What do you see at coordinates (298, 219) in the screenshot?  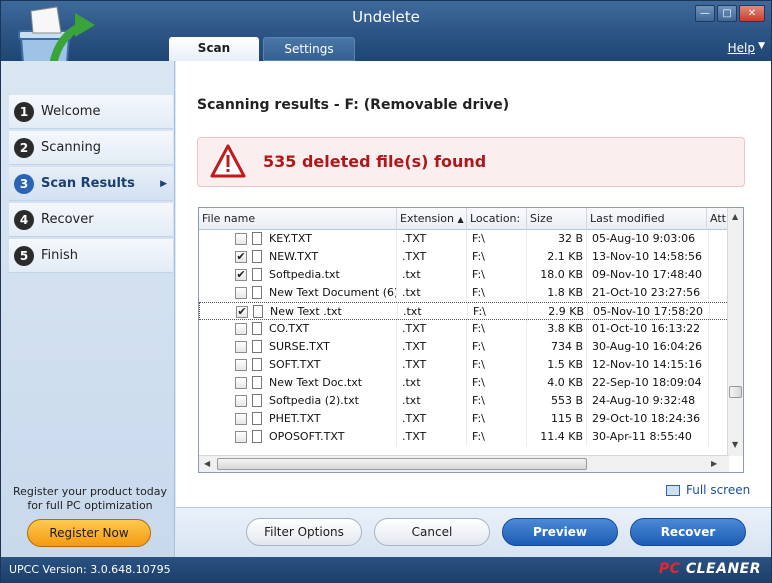 I see `column-header-file-name: File name` at bounding box center [298, 219].